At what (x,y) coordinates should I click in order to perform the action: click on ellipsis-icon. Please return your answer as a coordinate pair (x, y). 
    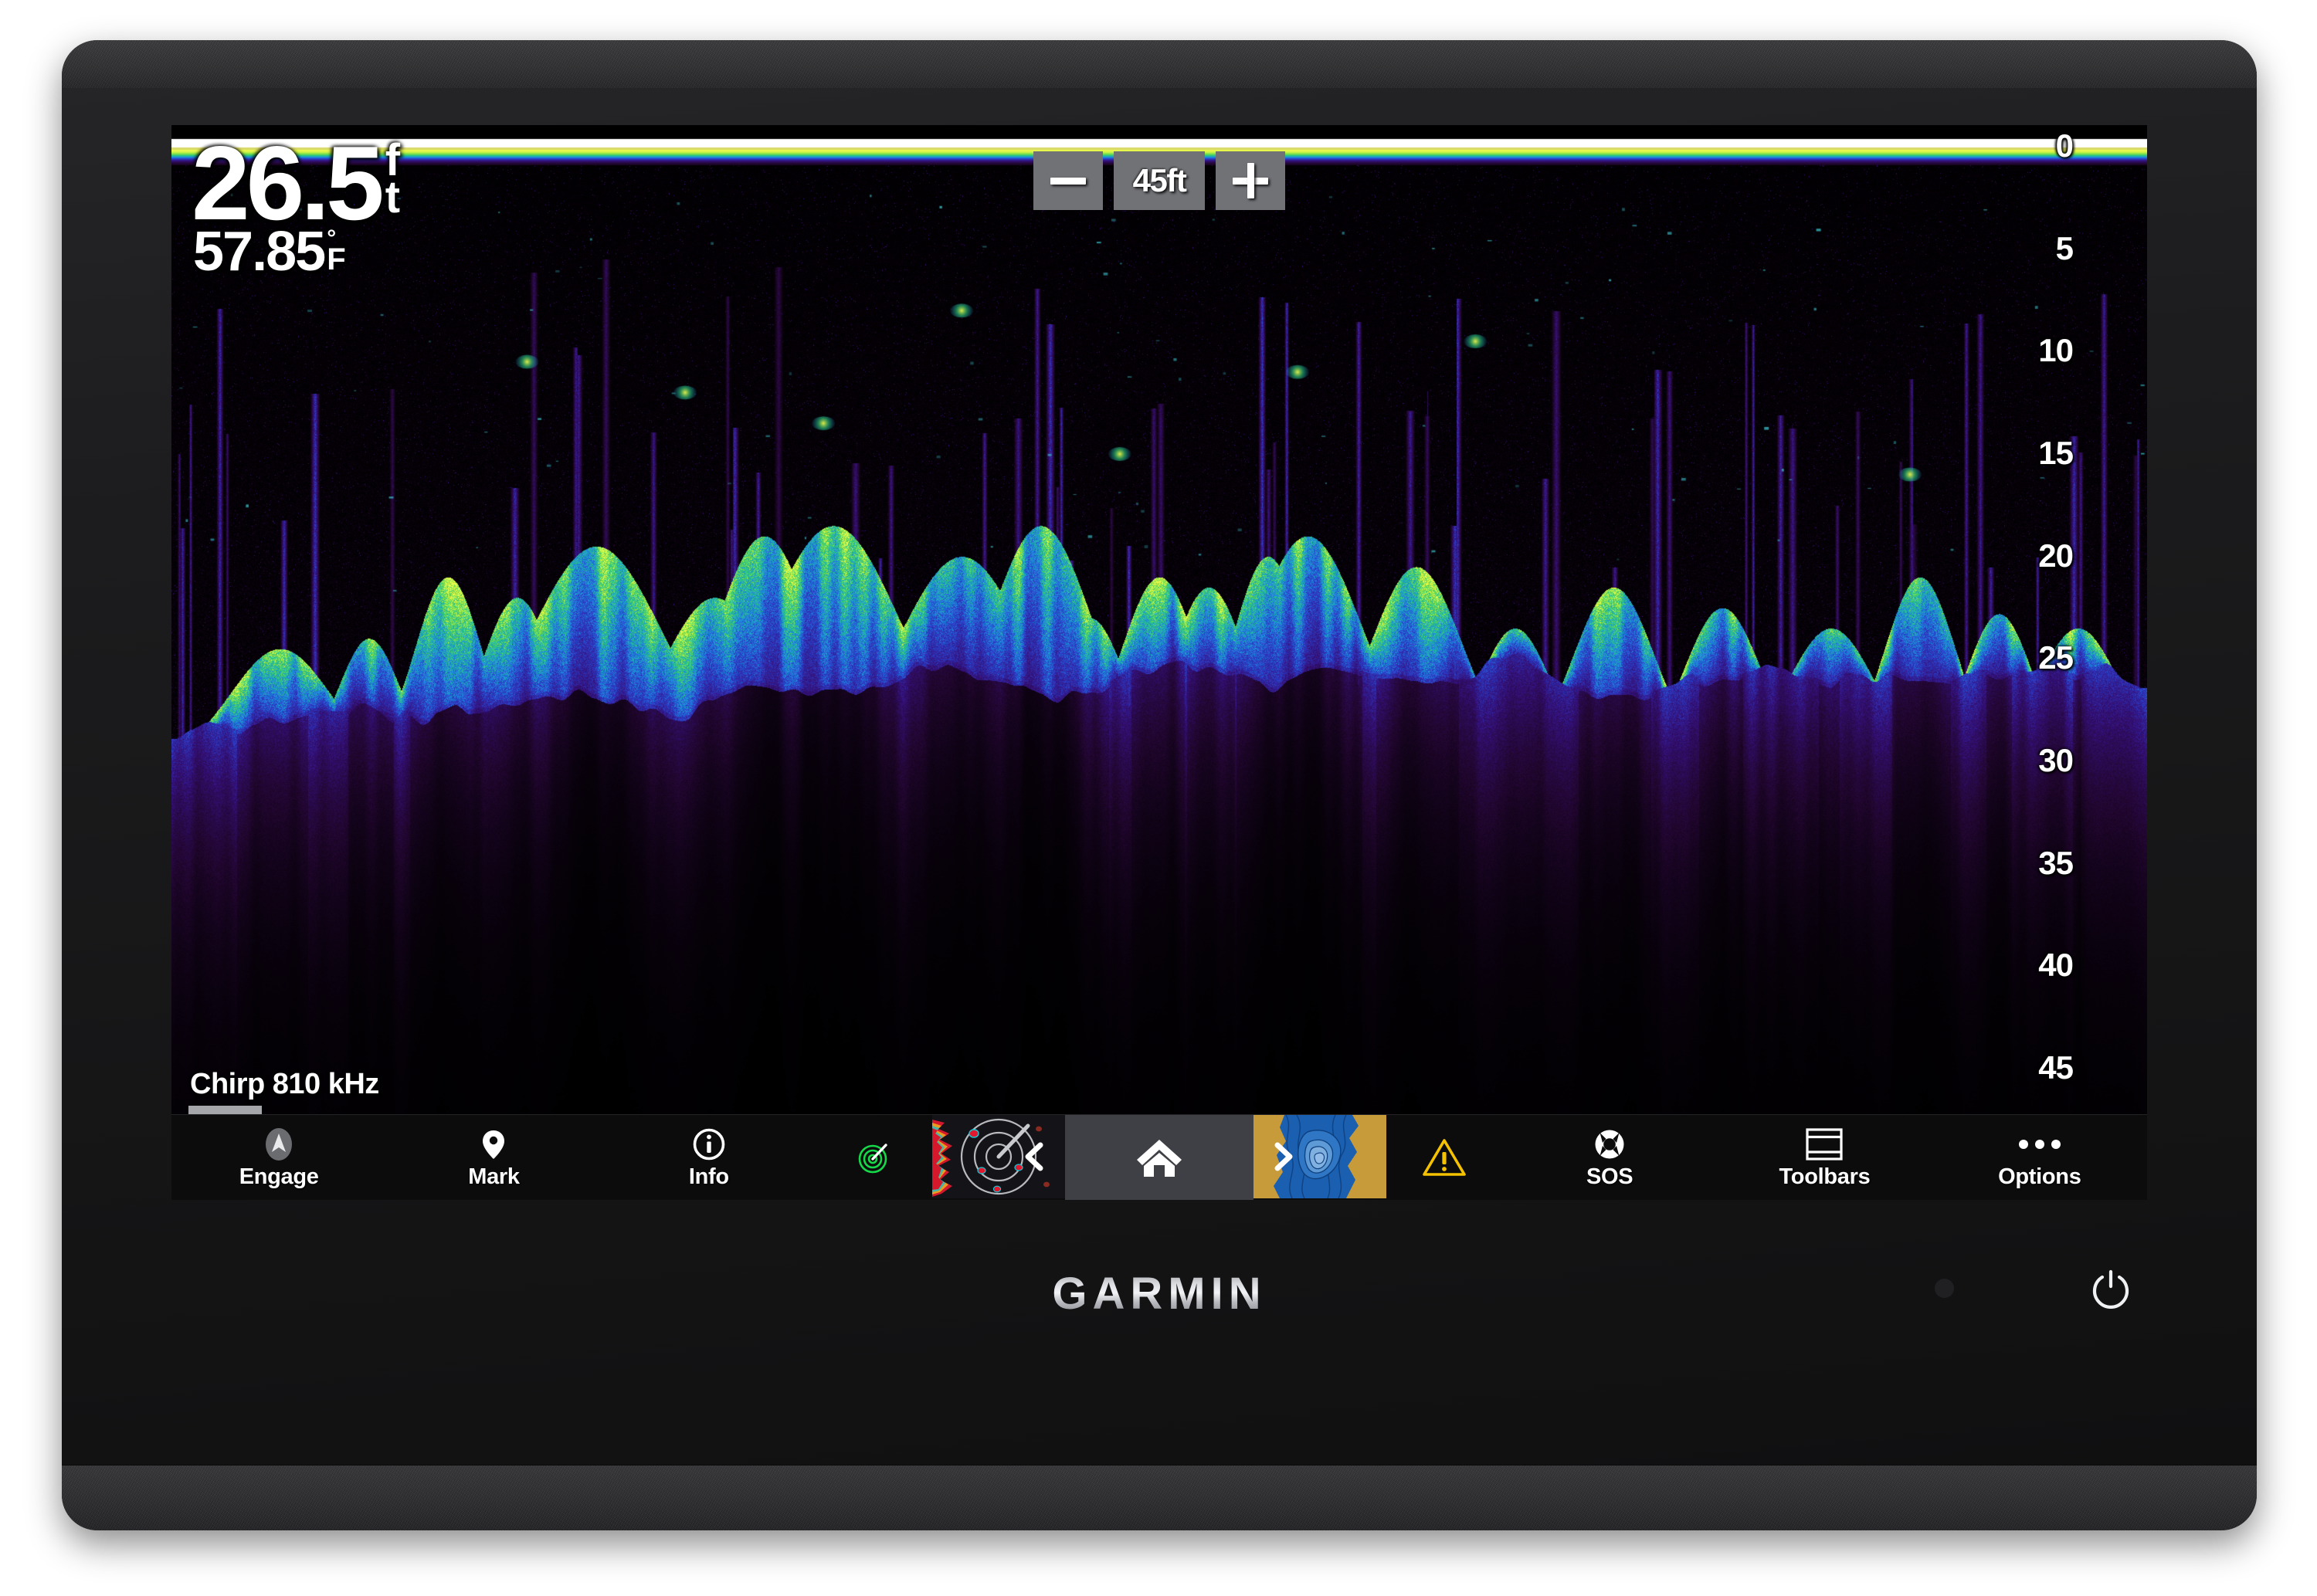
    Looking at the image, I should click on (2039, 1144).